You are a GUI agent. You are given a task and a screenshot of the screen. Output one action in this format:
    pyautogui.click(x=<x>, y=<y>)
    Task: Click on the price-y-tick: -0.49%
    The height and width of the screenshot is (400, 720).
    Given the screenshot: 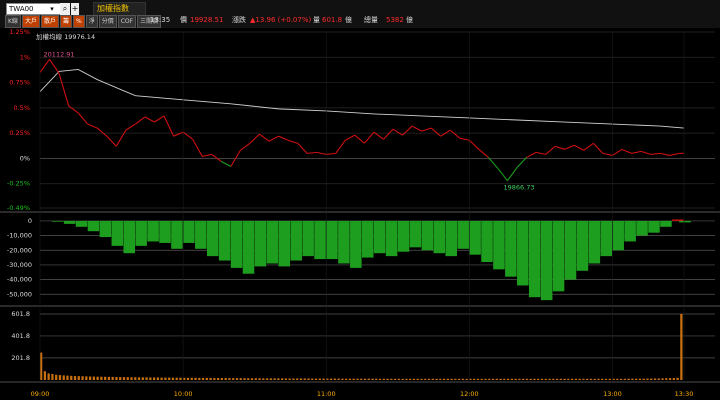 What is the action you would take?
    pyautogui.click(x=18, y=208)
    